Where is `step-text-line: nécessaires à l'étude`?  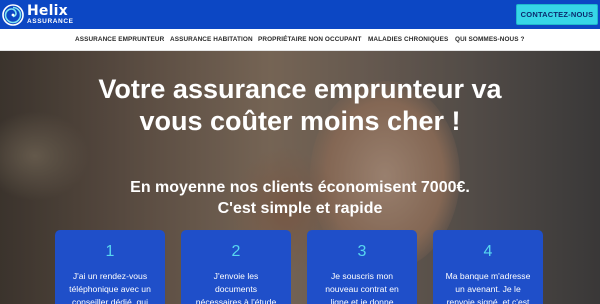
step-text-line: nécessaires à l'étude is located at coordinates (236, 300).